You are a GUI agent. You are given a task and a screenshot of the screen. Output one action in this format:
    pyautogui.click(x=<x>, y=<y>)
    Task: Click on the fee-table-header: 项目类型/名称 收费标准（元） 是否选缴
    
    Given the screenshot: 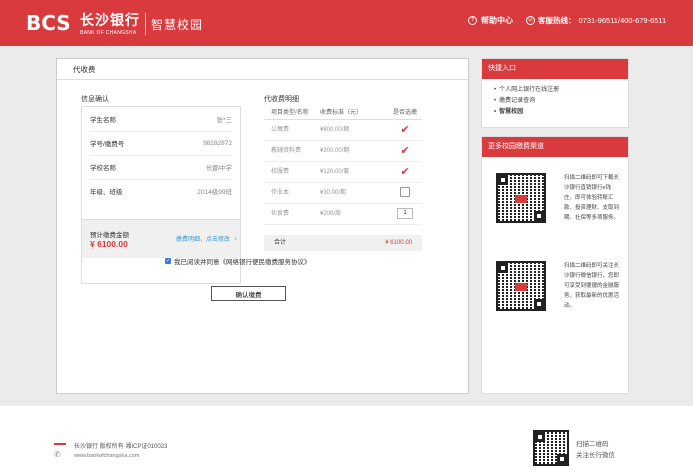 What is the action you would take?
    pyautogui.click(x=343, y=113)
    